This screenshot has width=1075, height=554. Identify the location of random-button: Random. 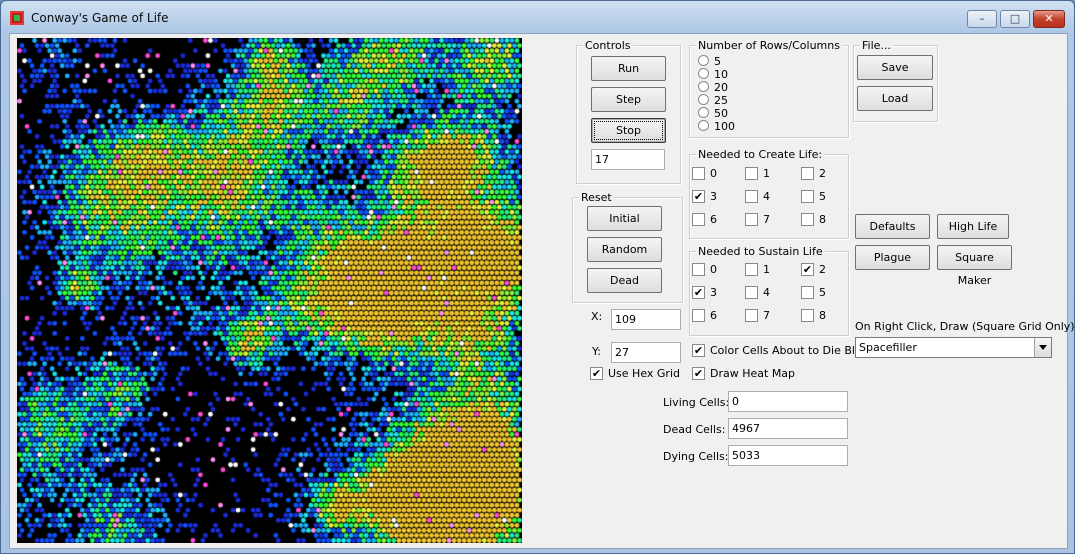
(624, 249).